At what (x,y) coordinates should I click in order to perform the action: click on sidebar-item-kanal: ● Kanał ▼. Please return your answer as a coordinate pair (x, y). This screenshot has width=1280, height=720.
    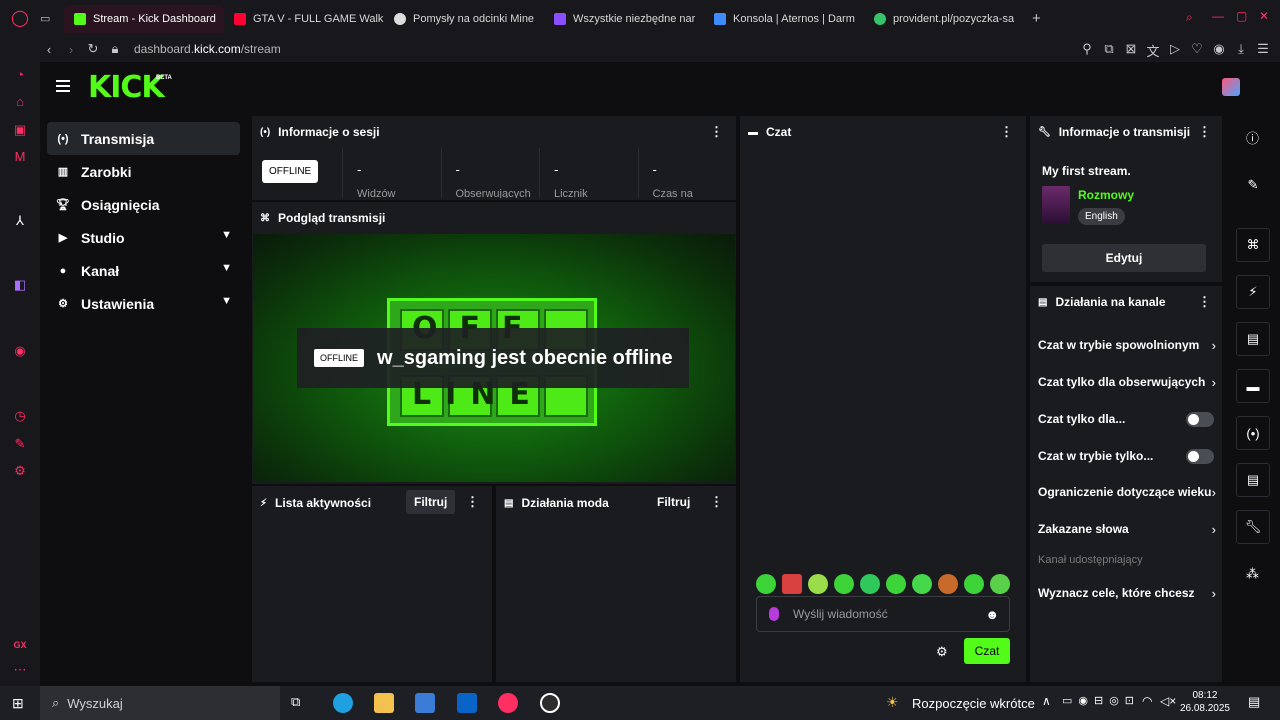
    Looking at the image, I should click on (143, 270).